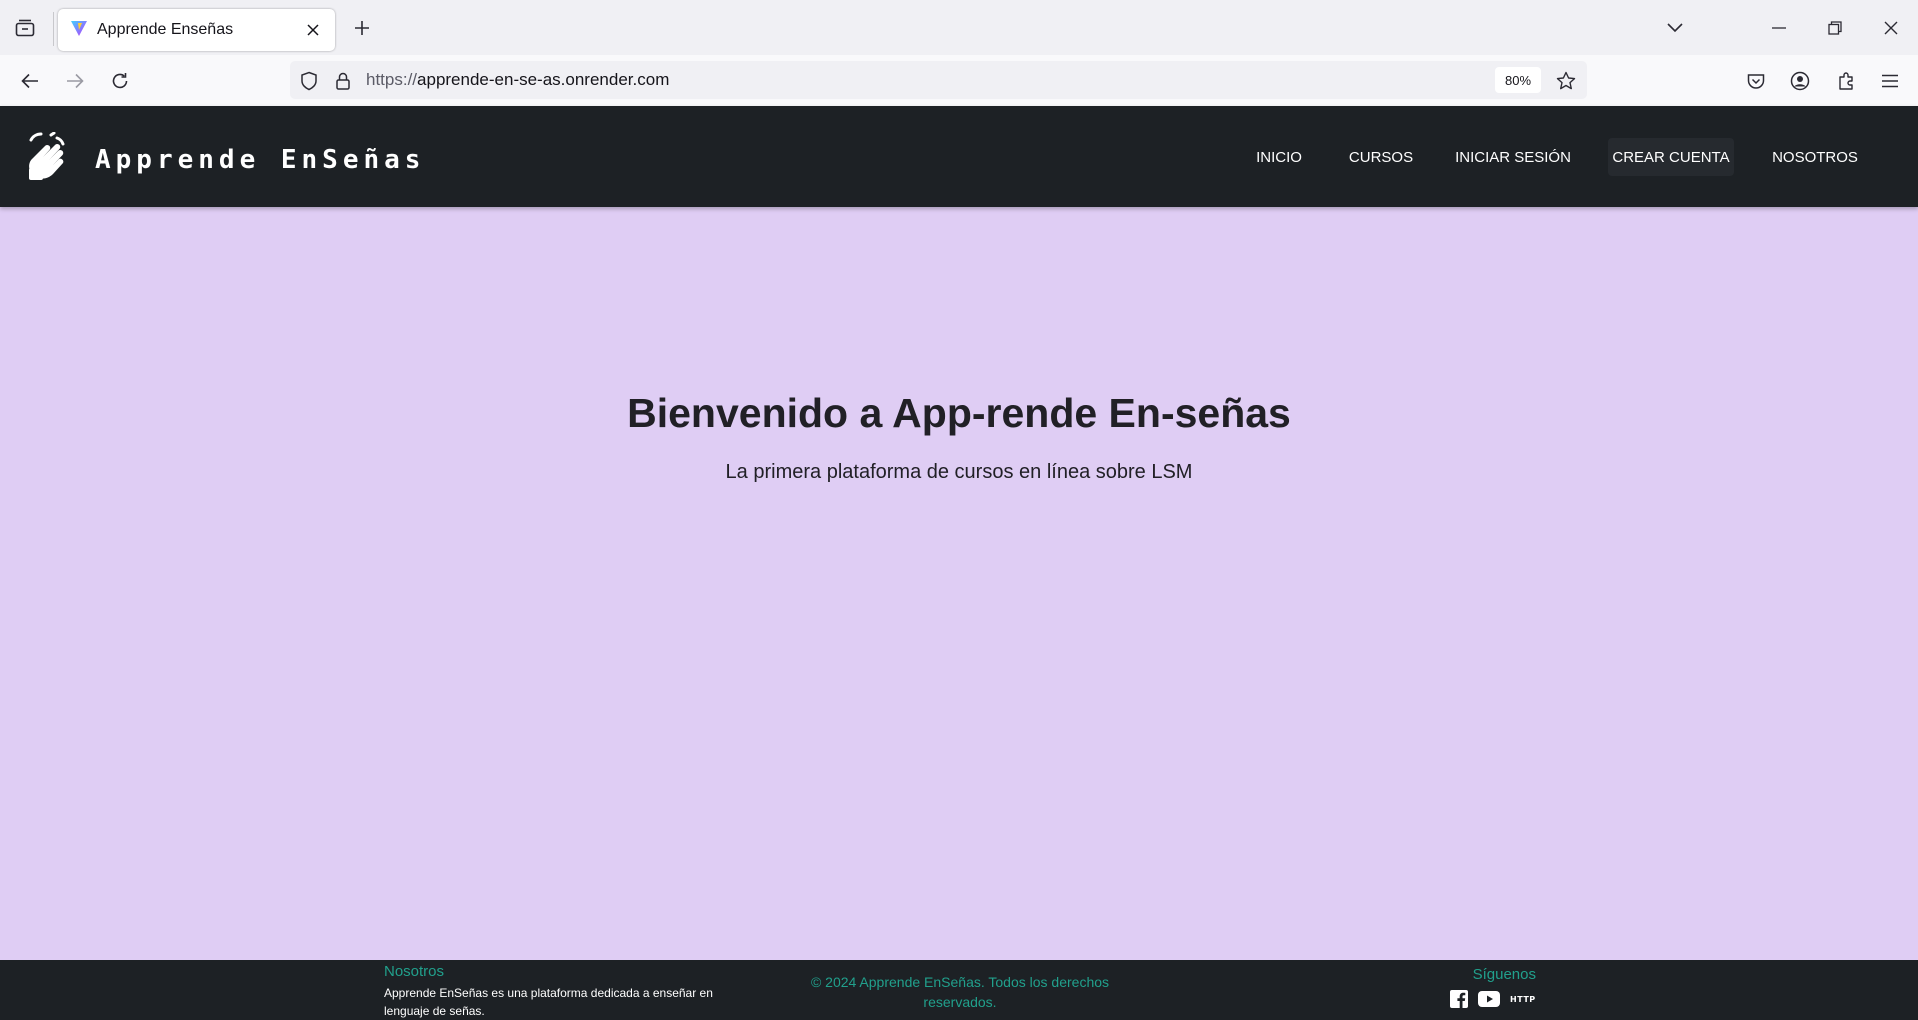 Image resolution: width=1918 pixels, height=1020 pixels. Describe the element at coordinates (1279, 157) in the screenshot. I see `nav-inicio: INICIO` at that location.